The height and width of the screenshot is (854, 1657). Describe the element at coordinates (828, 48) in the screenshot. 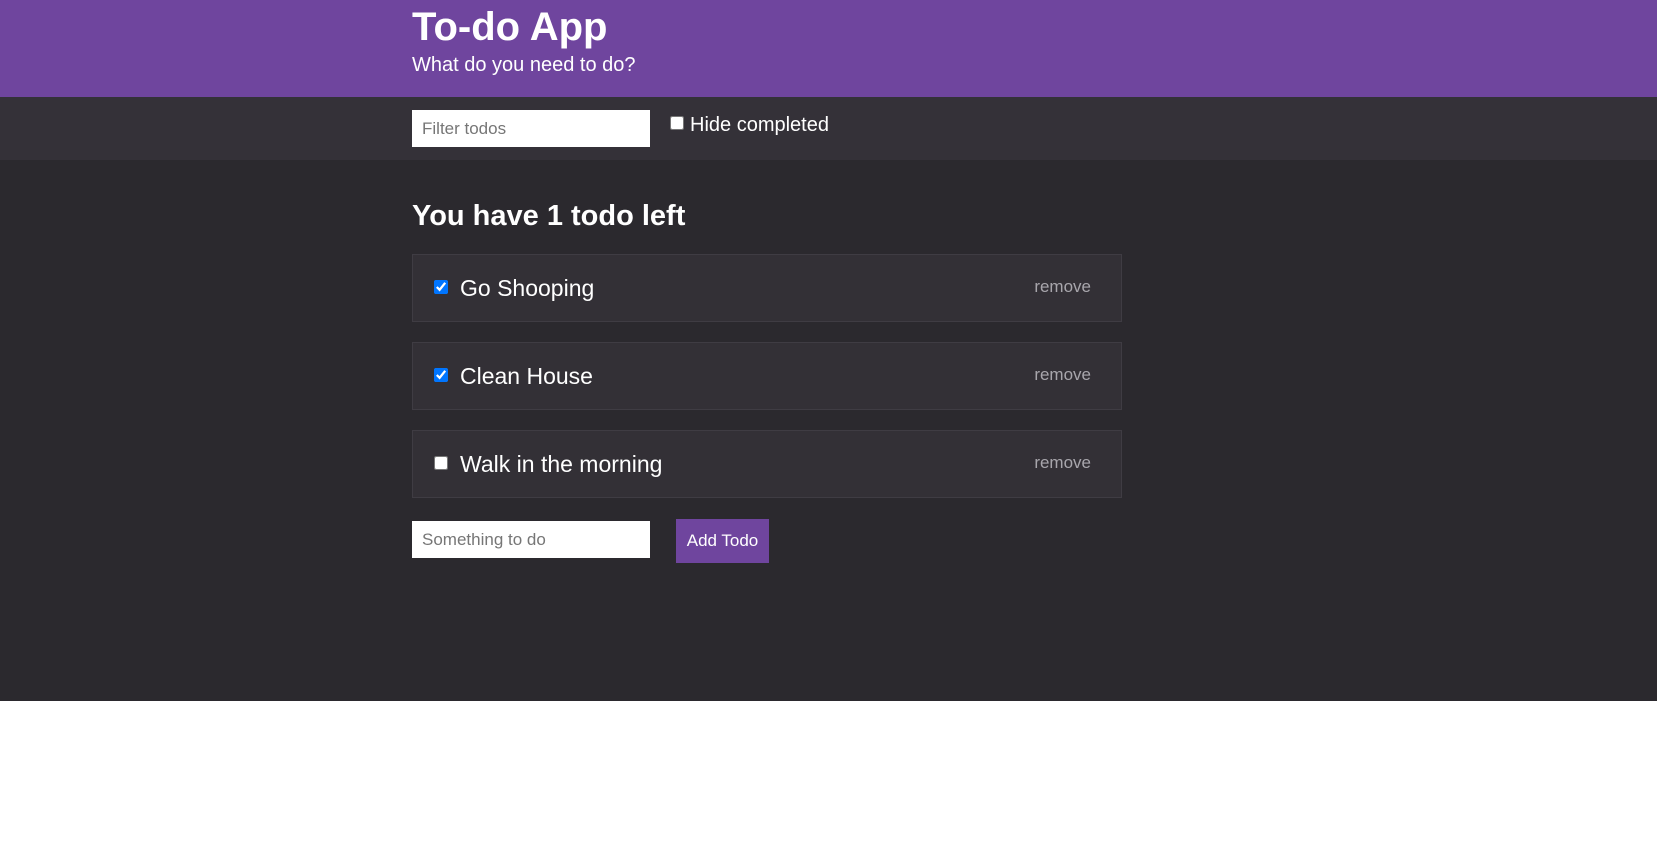

I see `app-header: To-do App What do you need to do?` at that location.